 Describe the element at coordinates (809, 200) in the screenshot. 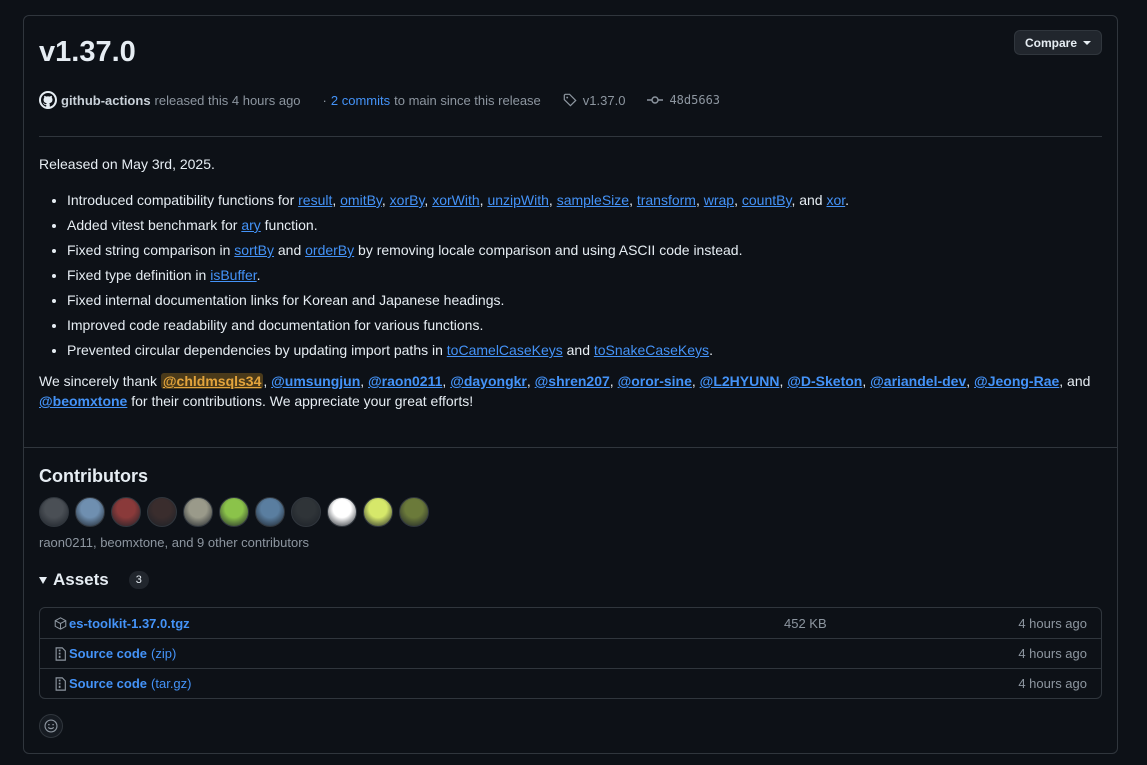

I see `note-text: , and` at that location.